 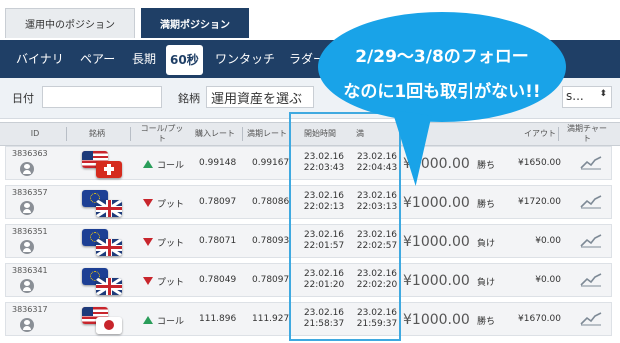 I want to click on expiry-rate: 0.78093, so click(x=271, y=241).